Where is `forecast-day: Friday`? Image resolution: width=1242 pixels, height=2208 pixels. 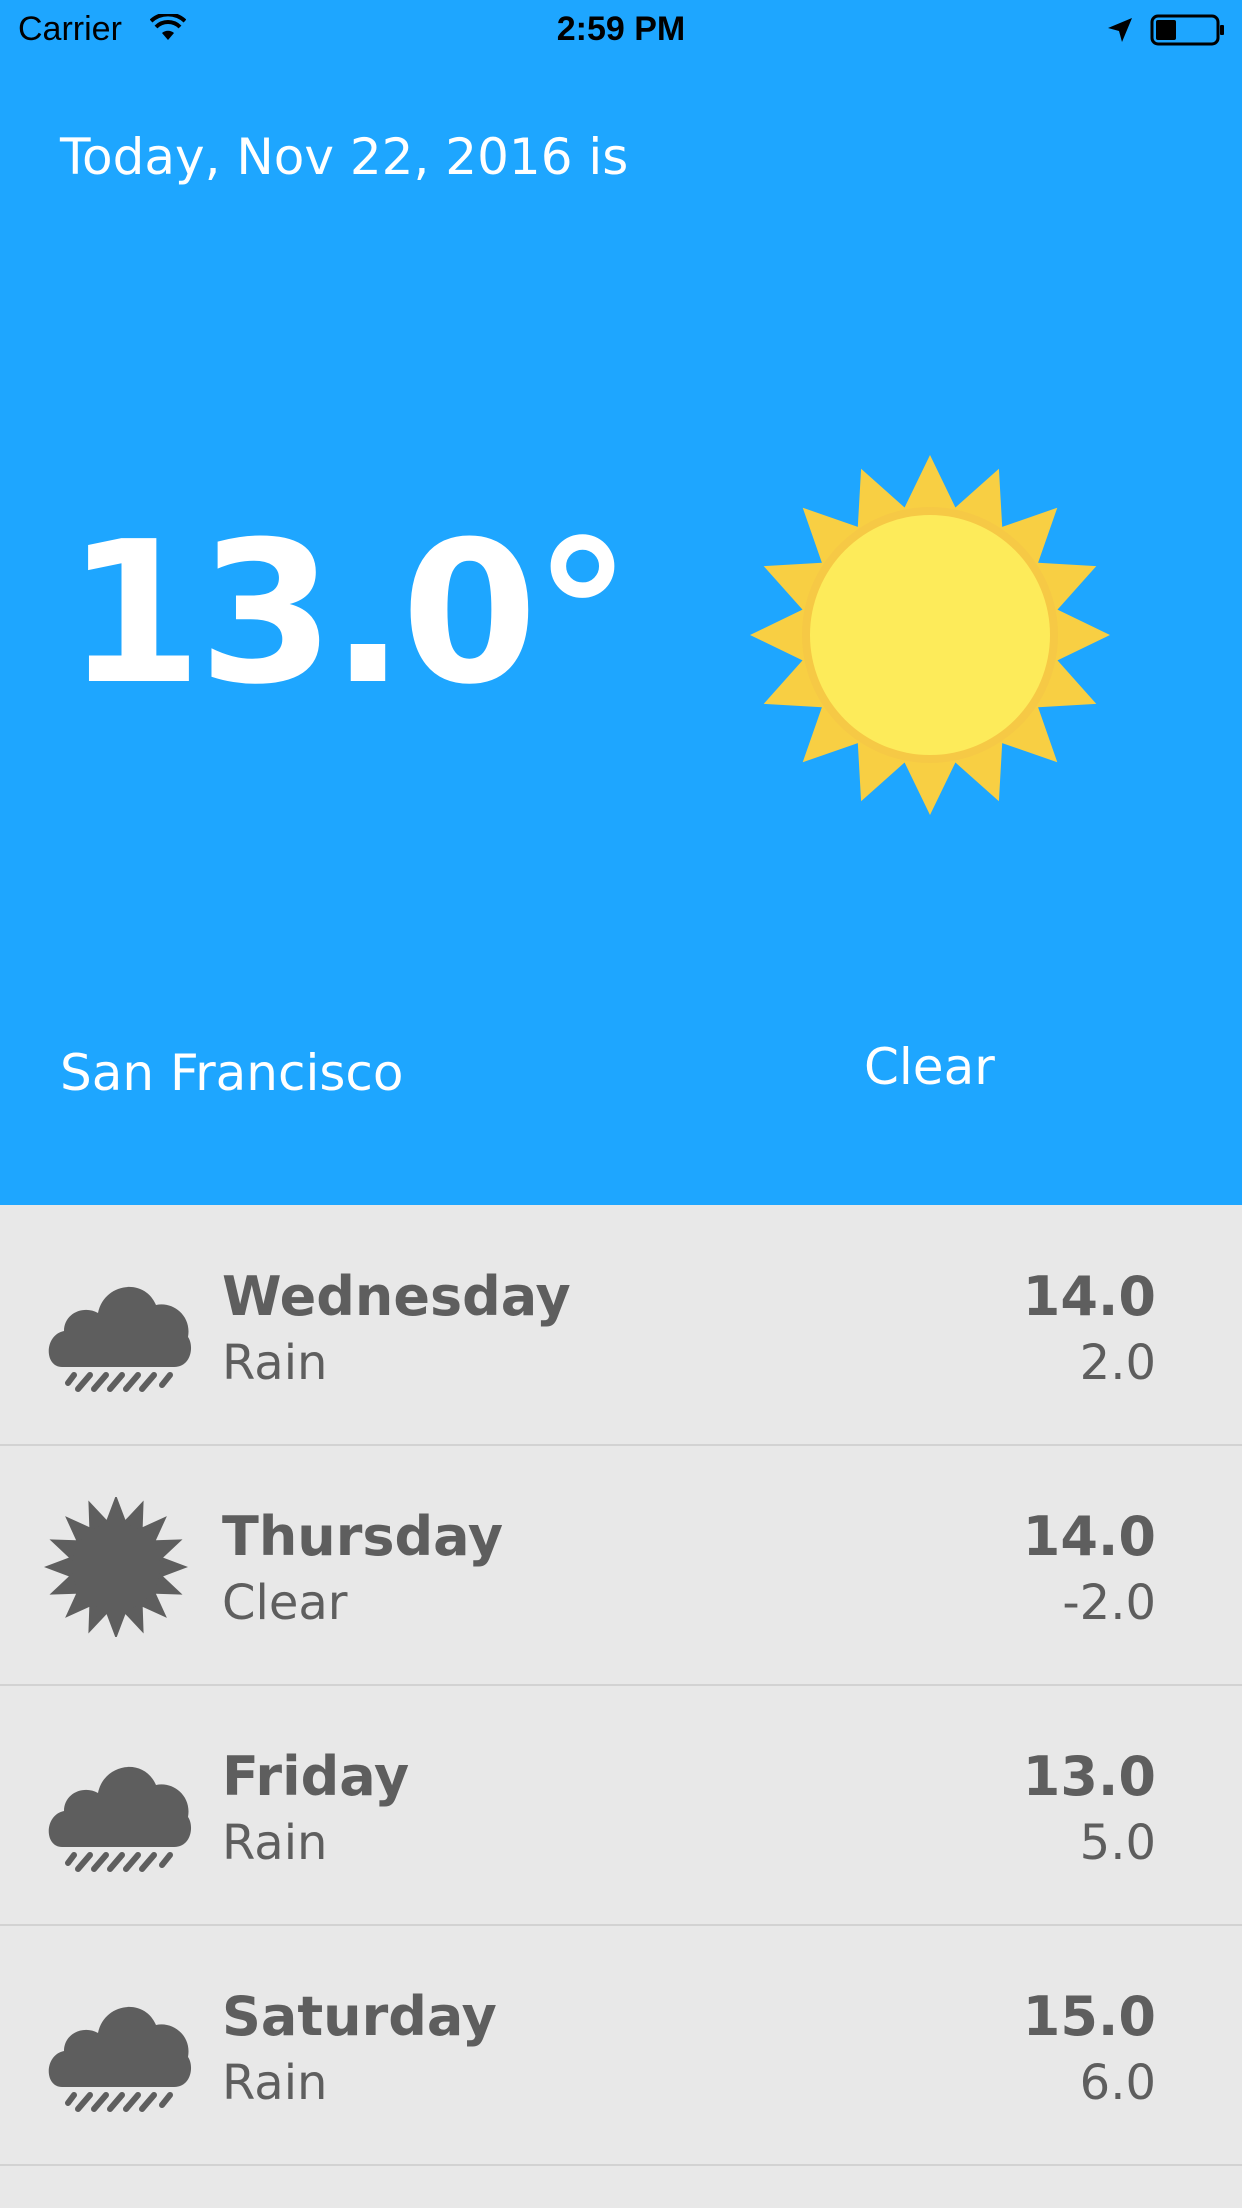
forecast-day: Friday is located at coordinates (316, 1776).